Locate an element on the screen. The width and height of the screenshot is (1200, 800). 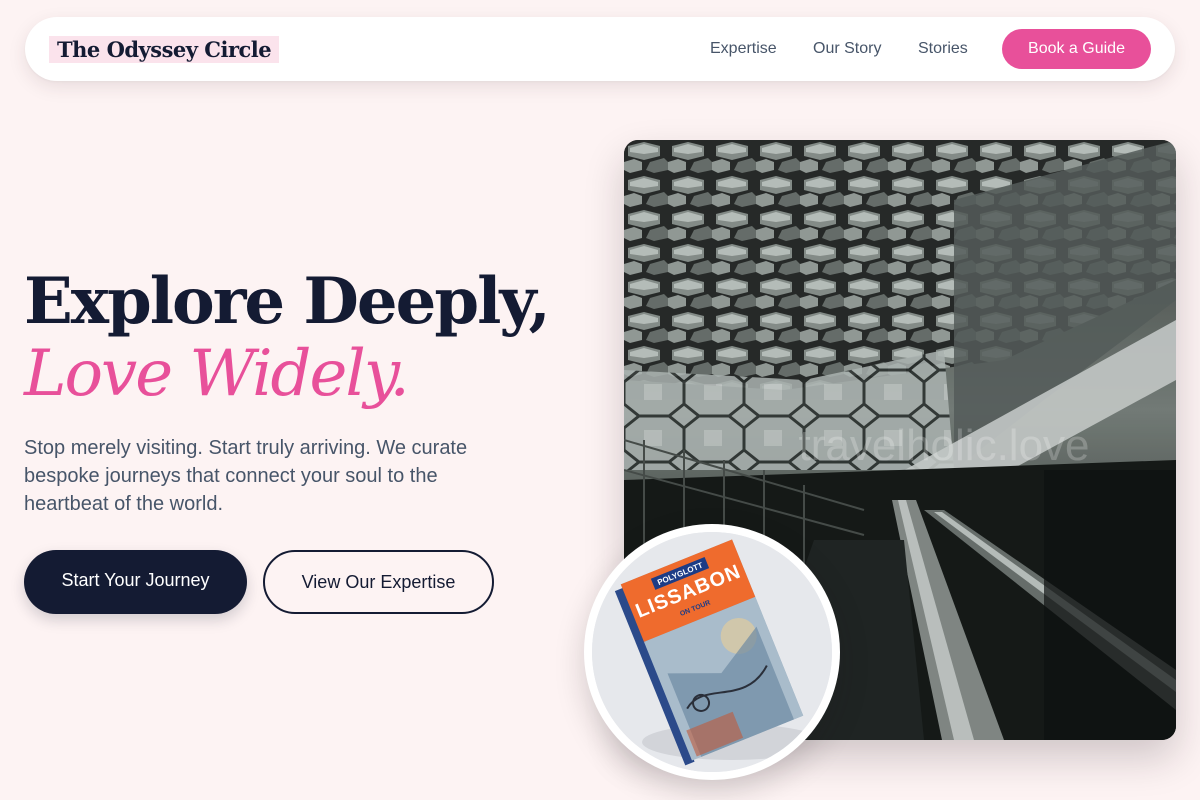
hero-headline: Explore Deeply, is located at coordinates (287, 301).